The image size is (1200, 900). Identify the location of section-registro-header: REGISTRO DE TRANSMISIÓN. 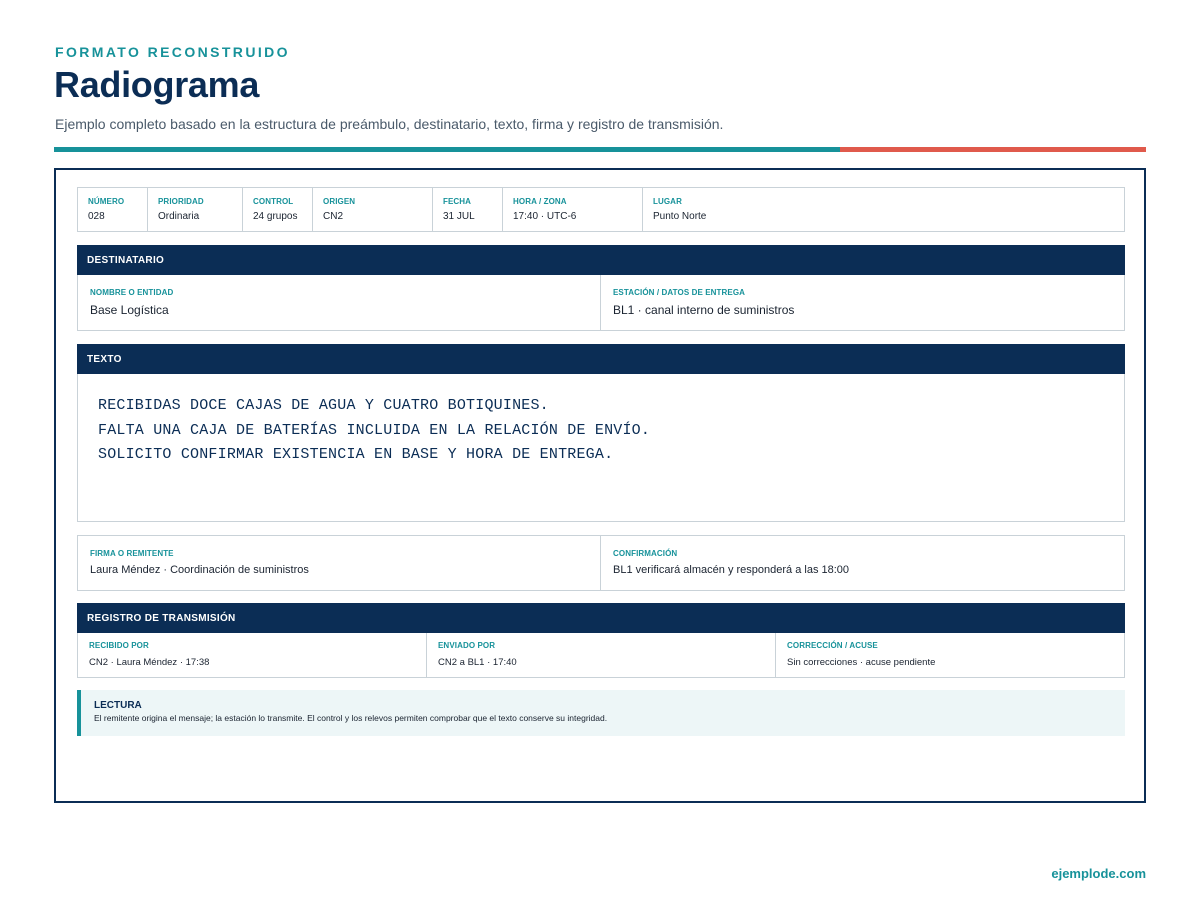
(601, 618).